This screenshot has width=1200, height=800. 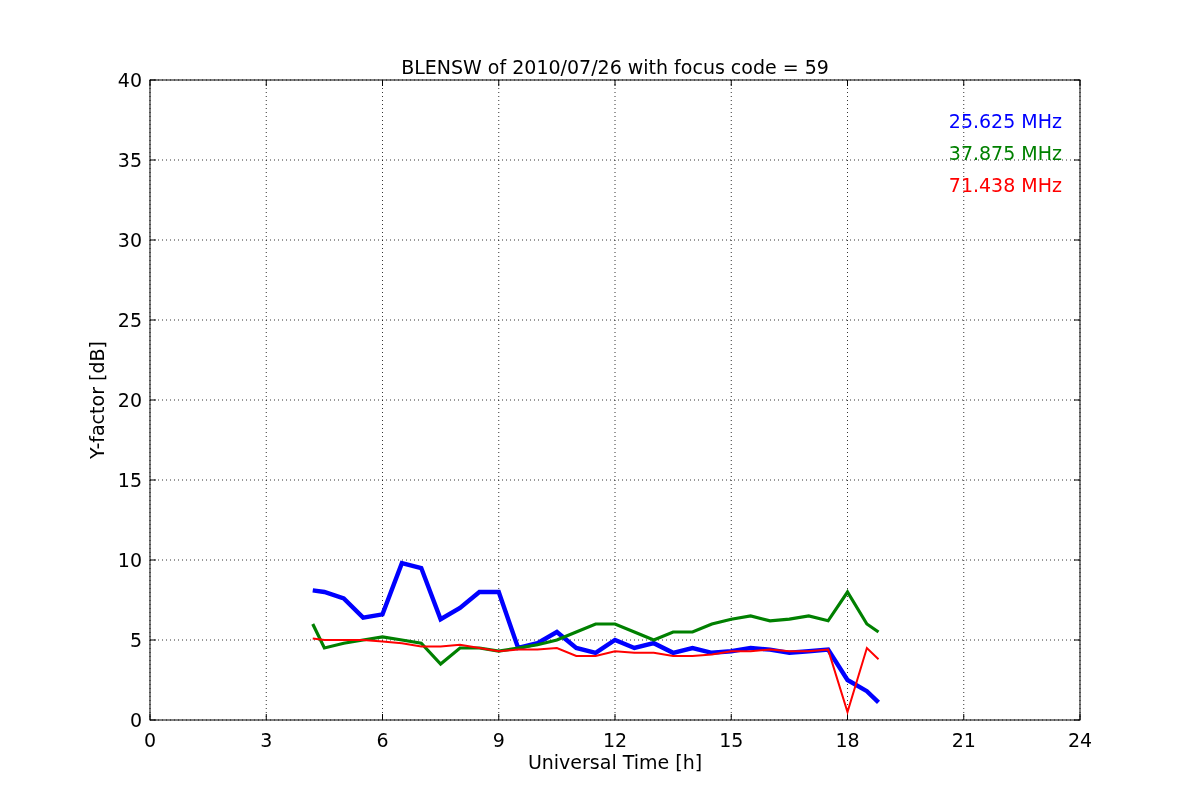 What do you see at coordinates (135, 640) in the screenshot?
I see `y-tick-label: 5` at bounding box center [135, 640].